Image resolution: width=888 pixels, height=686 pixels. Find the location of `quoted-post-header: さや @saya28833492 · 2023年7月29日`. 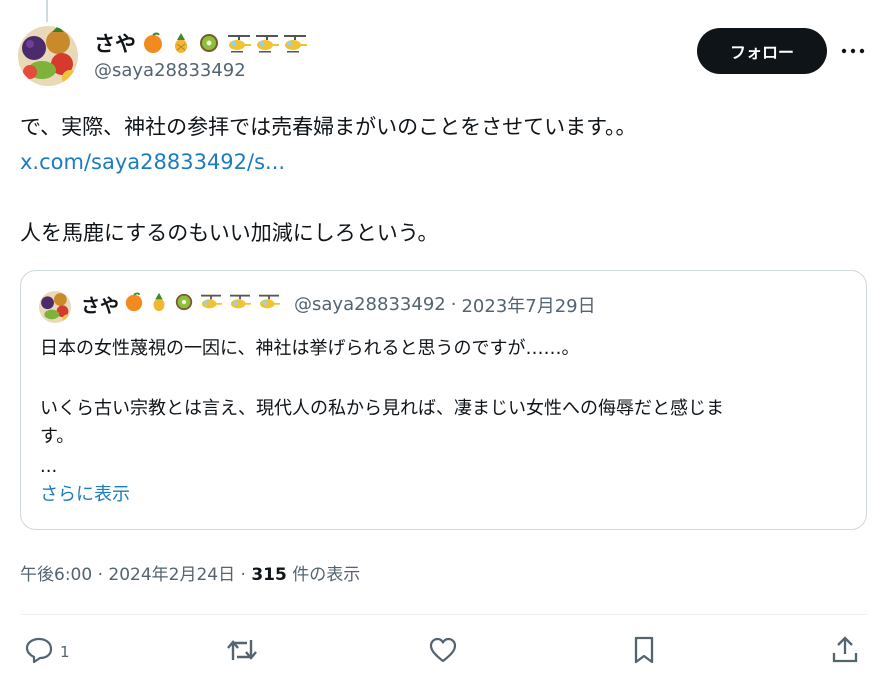

quoted-post-header: さや @saya28833492 · 2023年7月29日 is located at coordinates (338, 304).